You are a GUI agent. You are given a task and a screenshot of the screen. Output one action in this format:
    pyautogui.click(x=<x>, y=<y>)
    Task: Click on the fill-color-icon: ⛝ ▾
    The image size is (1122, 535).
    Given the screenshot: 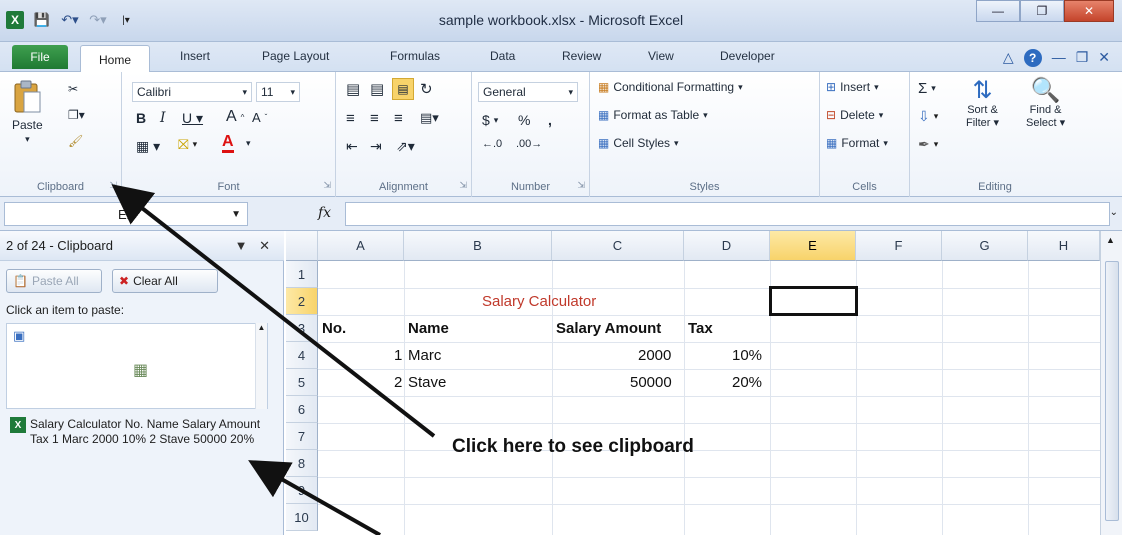 What is the action you would take?
    pyautogui.click(x=187, y=144)
    